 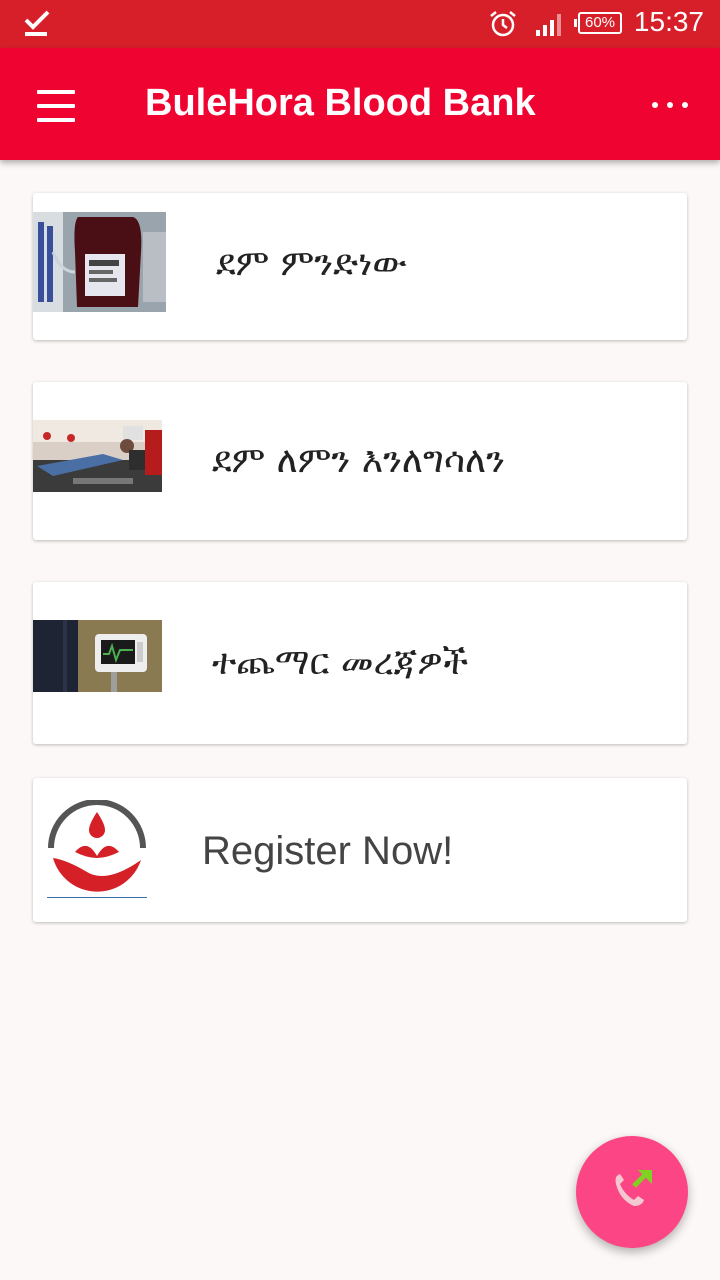 I want to click on card-label: ደም ለምን እንለግሳለን, so click(x=358, y=460).